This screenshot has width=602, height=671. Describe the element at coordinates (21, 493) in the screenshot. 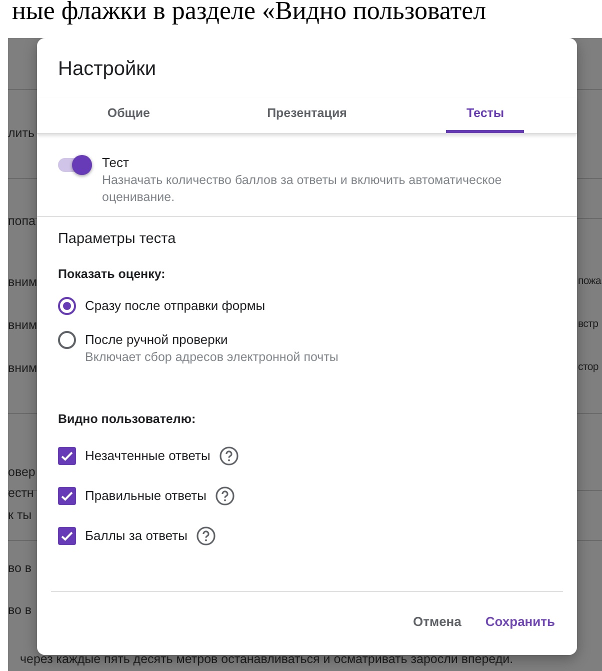

I see `background-text: естн` at that location.